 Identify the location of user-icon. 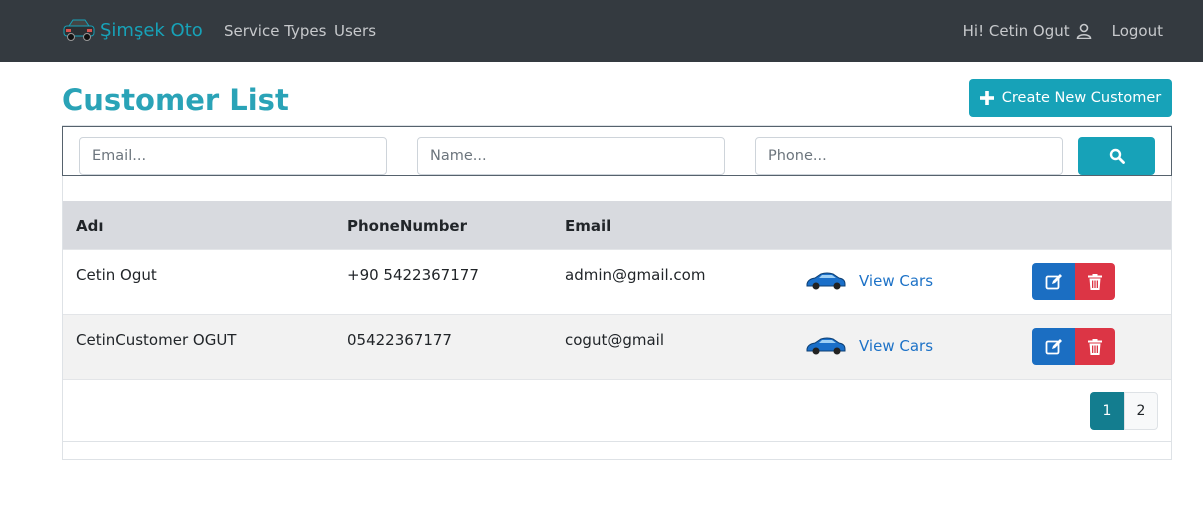
(1083, 31).